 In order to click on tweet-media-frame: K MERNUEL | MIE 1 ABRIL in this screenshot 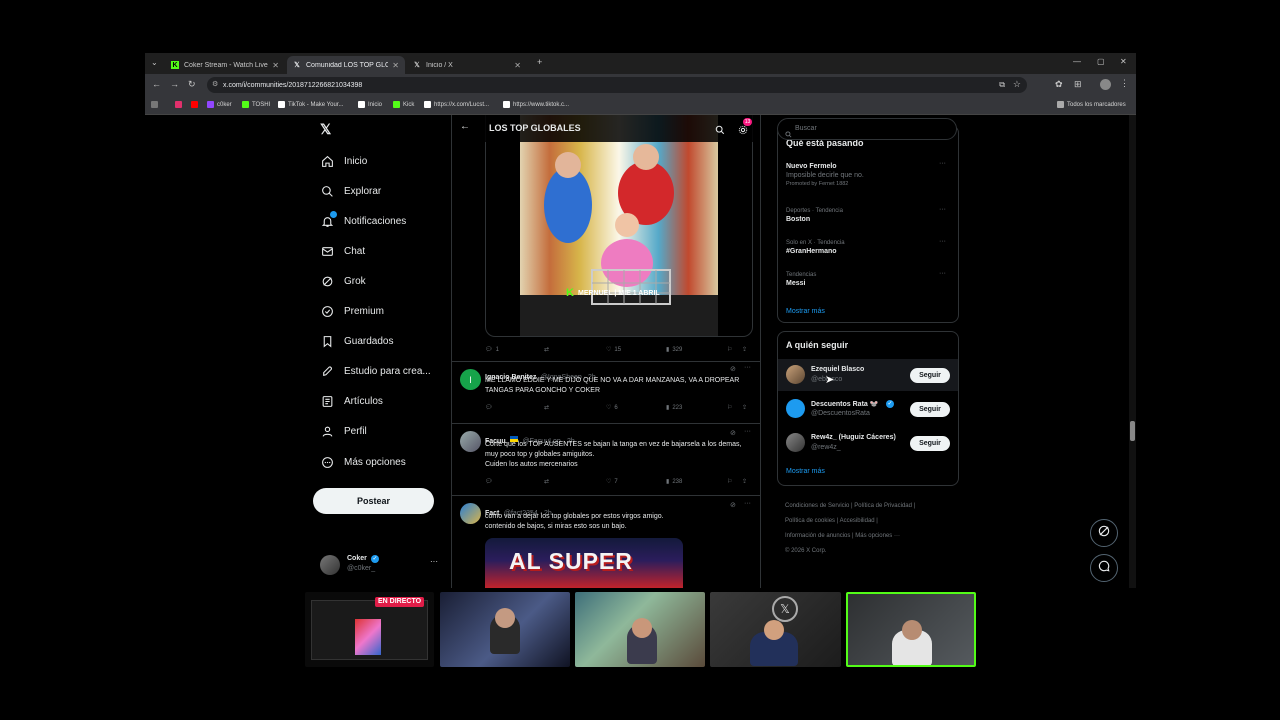, I will do `click(619, 226)`.